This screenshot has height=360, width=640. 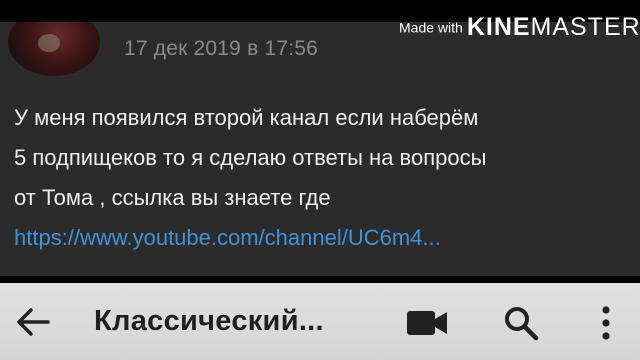 What do you see at coordinates (585, 27) in the screenshot?
I see `watermark-brand-light: MASTER` at bounding box center [585, 27].